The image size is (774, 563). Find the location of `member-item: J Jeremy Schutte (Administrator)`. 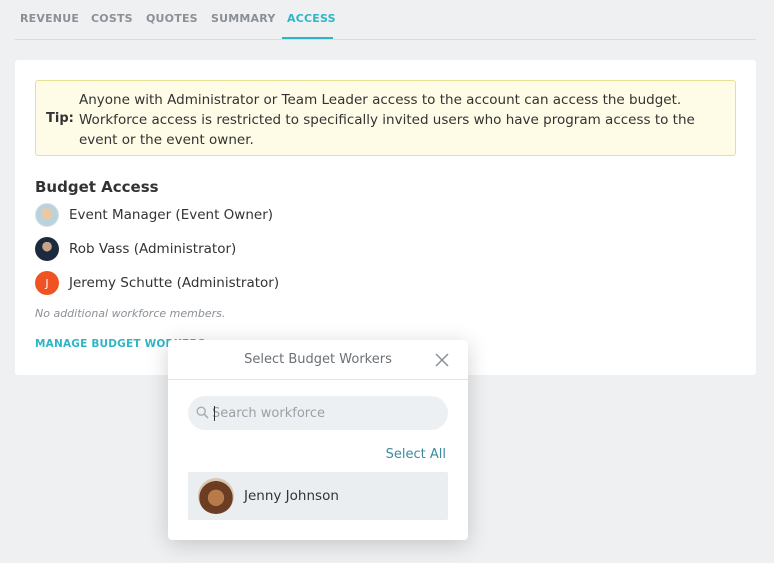

member-item: J Jeremy Schutte (Administrator) is located at coordinates (157, 283).